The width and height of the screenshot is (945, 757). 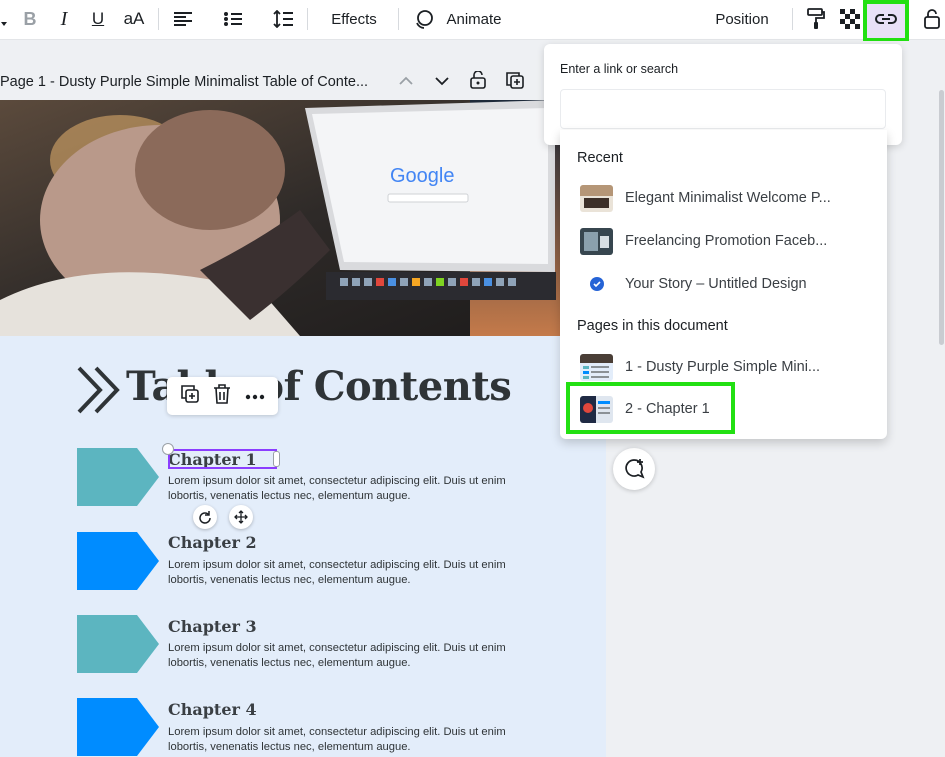 What do you see at coordinates (422, 176) in the screenshot?
I see `photo-brand-text: Google` at bounding box center [422, 176].